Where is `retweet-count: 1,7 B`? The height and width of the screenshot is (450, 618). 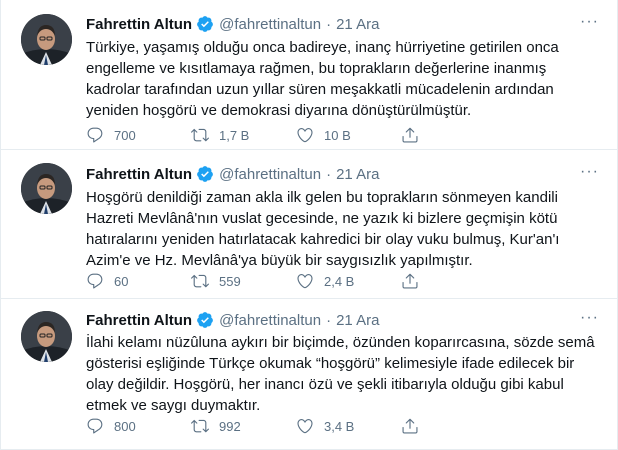
retweet-count: 1,7 B is located at coordinates (234, 135).